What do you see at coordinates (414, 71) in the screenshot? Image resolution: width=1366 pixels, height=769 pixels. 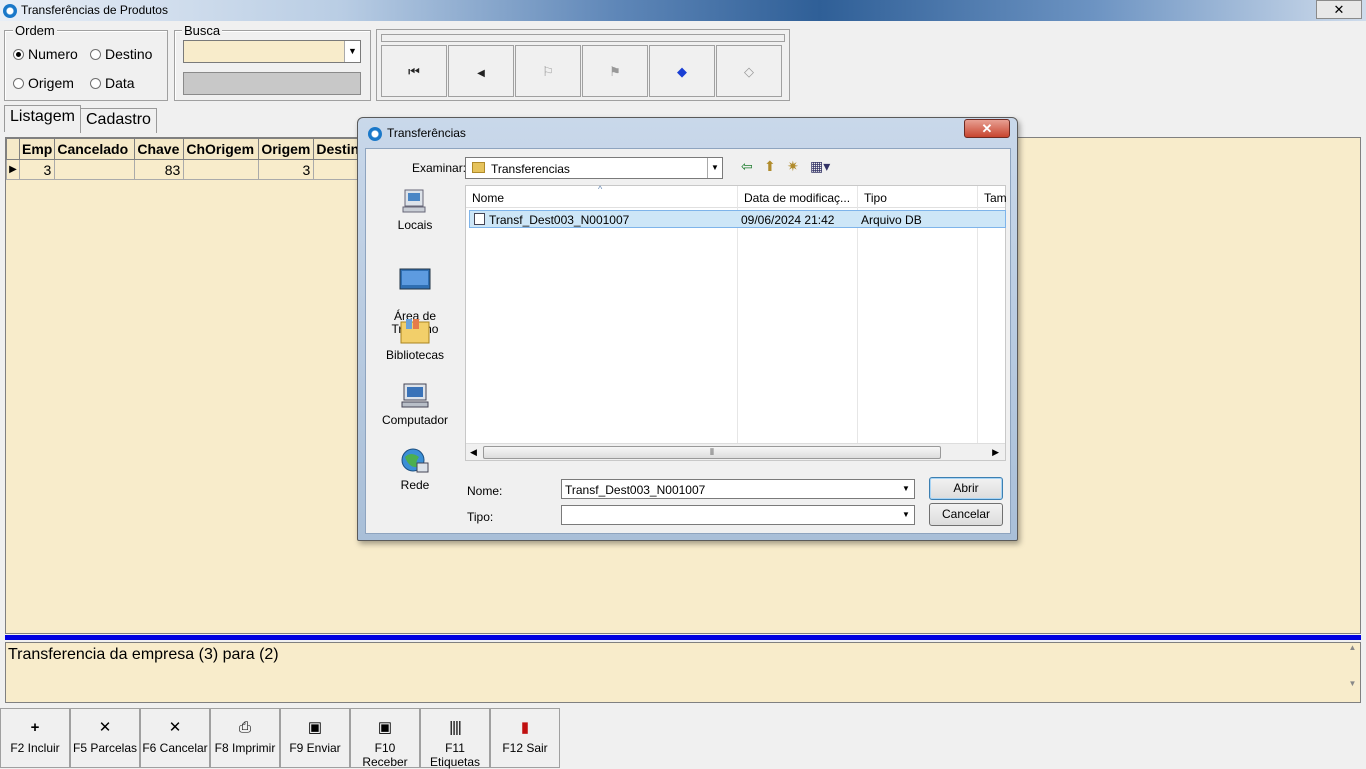 I see `first-record-button: ⏮` at bounding box center [414, 71].